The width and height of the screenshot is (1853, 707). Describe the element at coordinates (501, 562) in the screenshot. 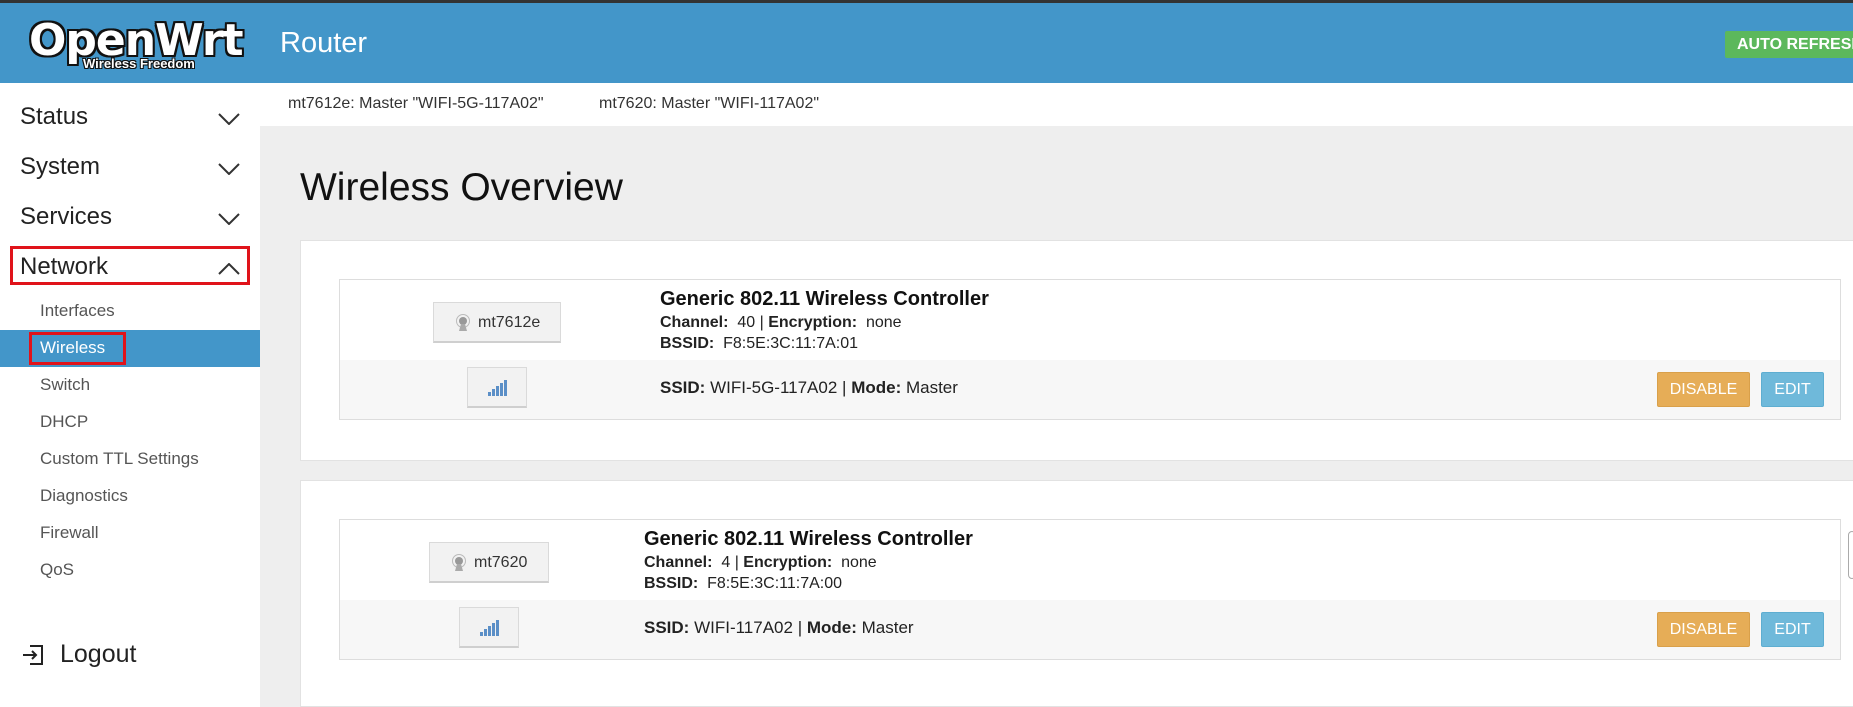

I see `device-name: mt7620` at that location.